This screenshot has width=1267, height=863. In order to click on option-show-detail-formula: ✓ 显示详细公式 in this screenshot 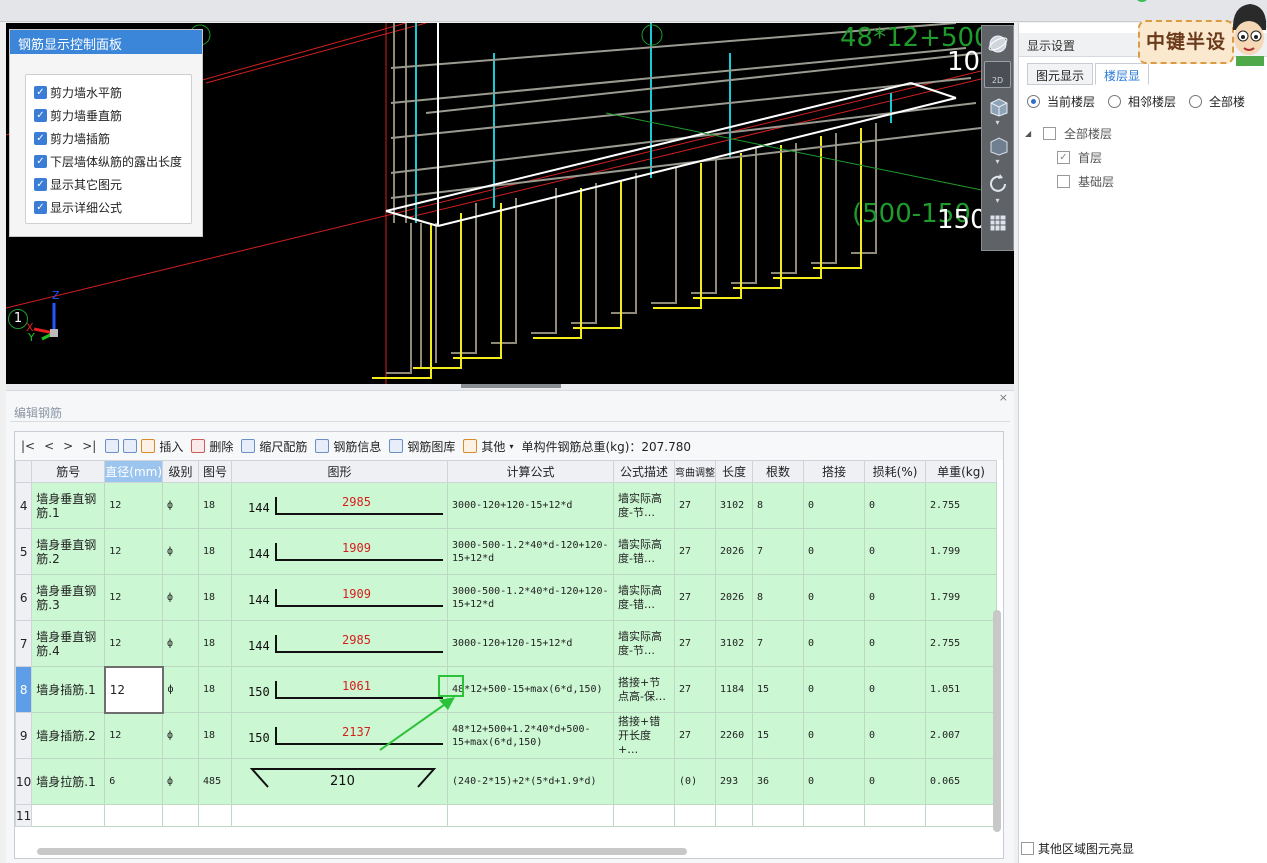, I will do `click(112, 207)`.